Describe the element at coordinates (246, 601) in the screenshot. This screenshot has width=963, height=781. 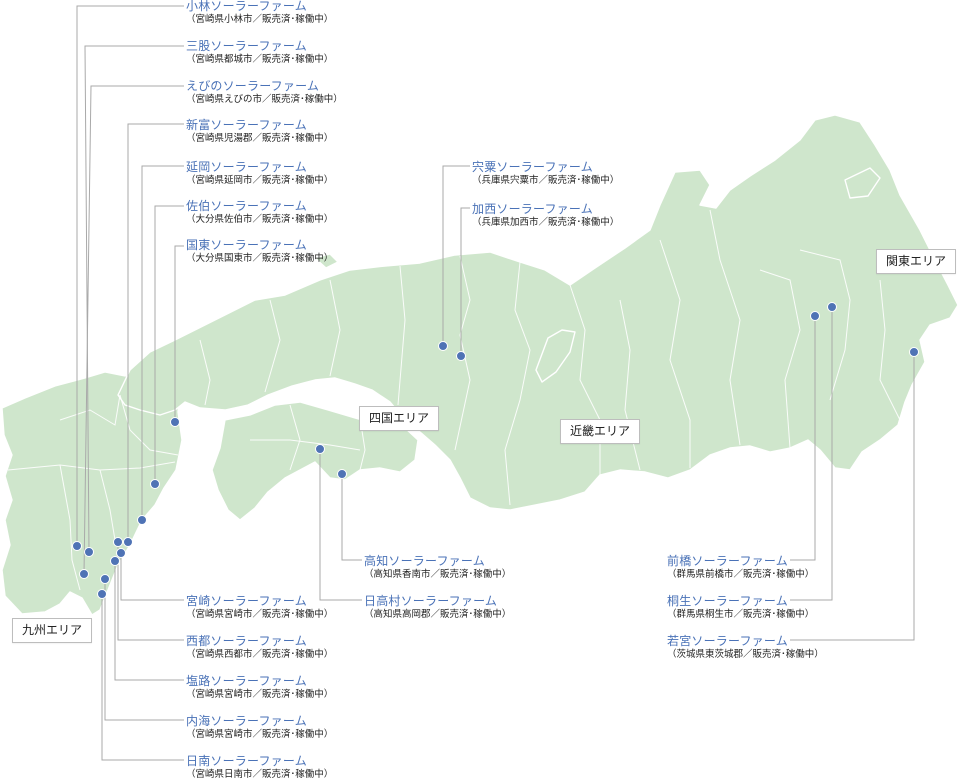
I see `farm-name: 宮崎ソーラーファーム` at that location.